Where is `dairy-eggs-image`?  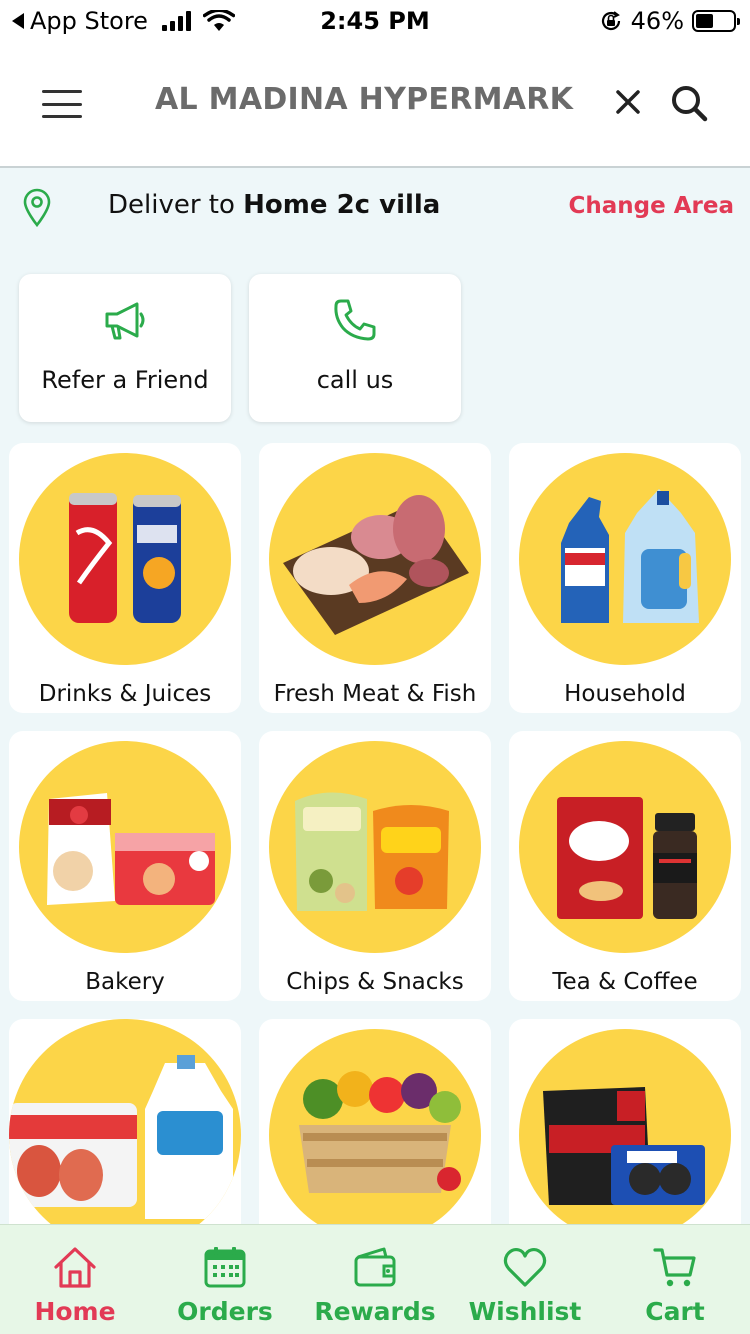
dairy-eggs-image is located at coordinates (125, 1135).